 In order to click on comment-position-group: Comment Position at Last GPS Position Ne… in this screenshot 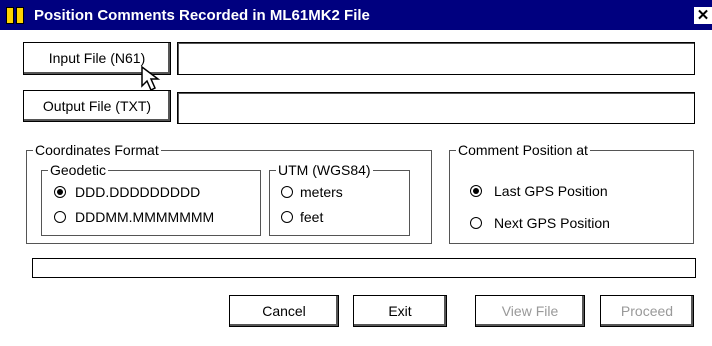, I will do `click(571, 193)`.